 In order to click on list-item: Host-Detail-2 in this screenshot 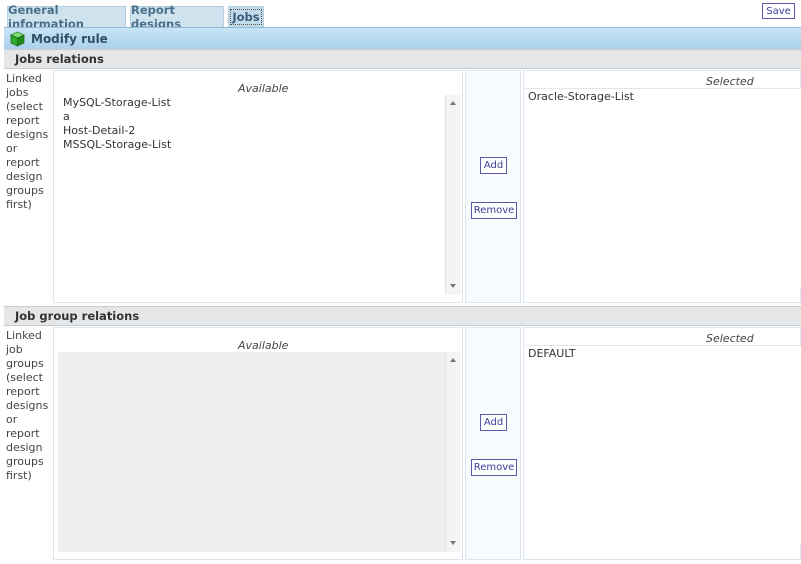, I will do `click(117, 131)`.